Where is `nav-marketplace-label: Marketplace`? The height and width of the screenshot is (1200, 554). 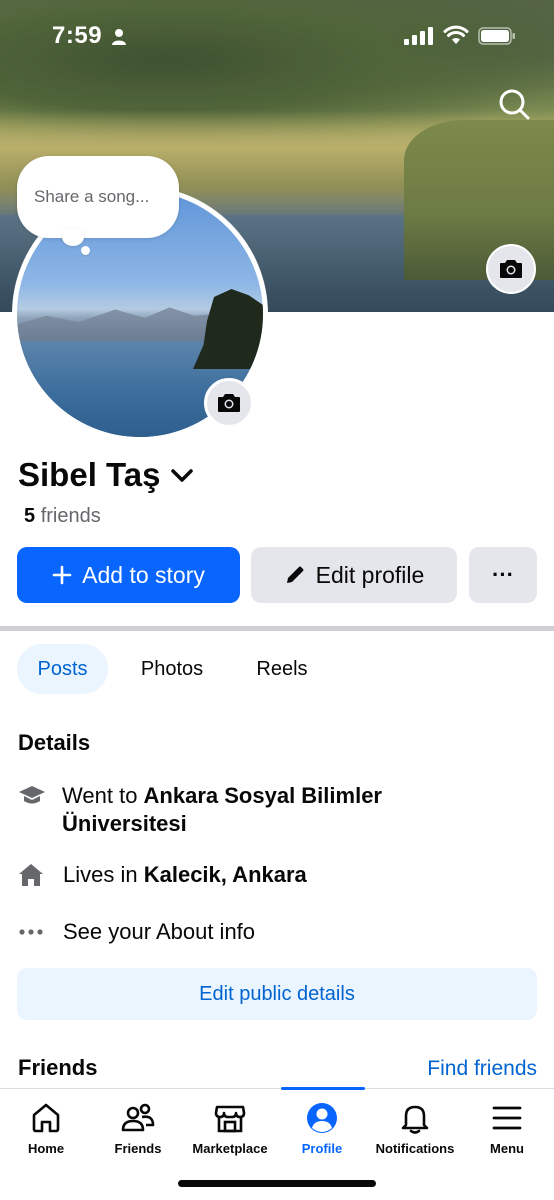 nav-marketplace-label: Marketplace is located at coordinates (230, 1148).